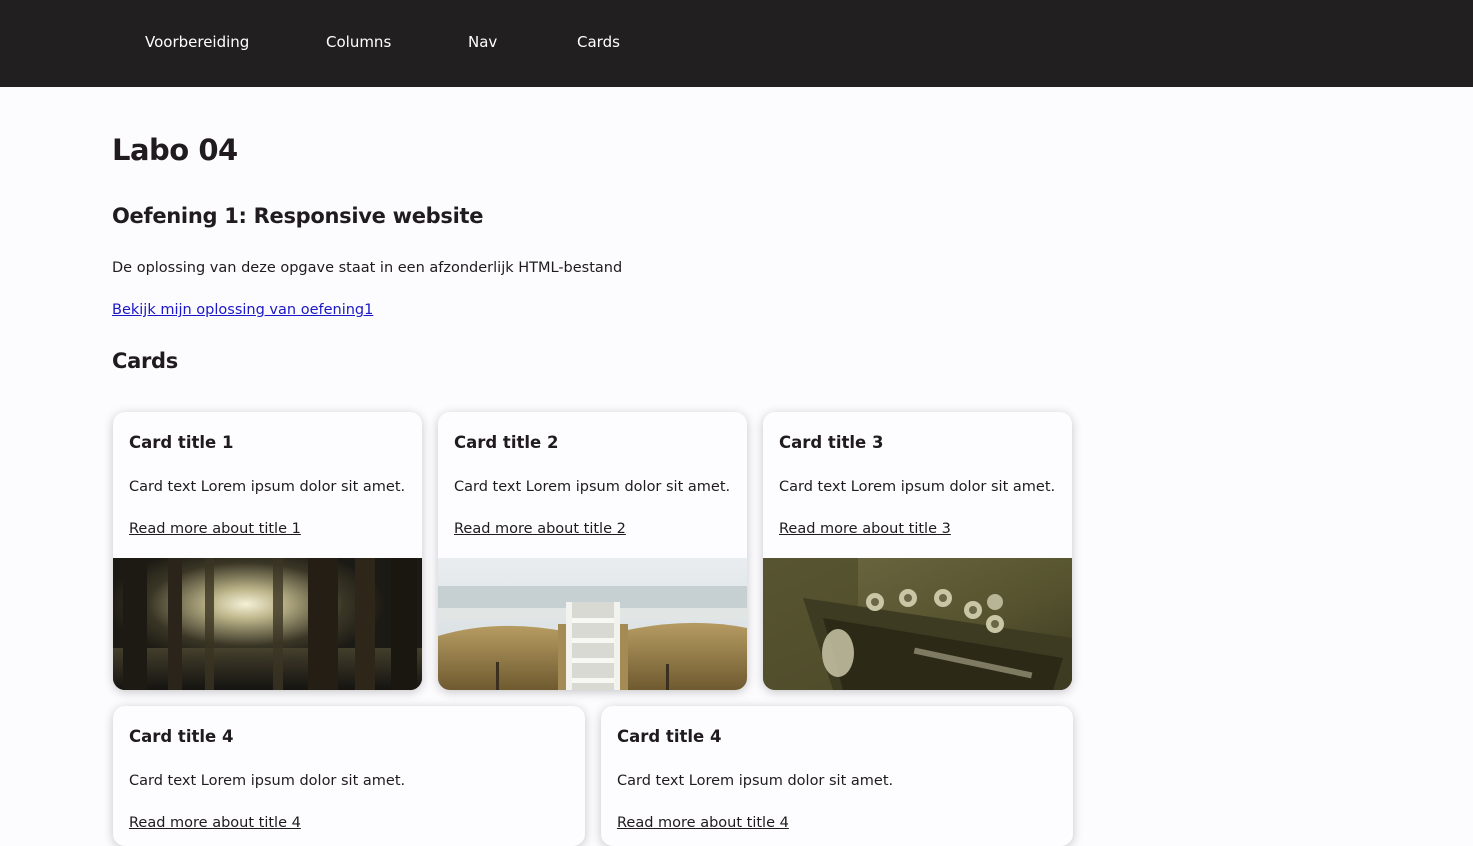 The image size is (1473, 846). I want to click on card-read-more-link: Read more about title 3, so click(865, 529).